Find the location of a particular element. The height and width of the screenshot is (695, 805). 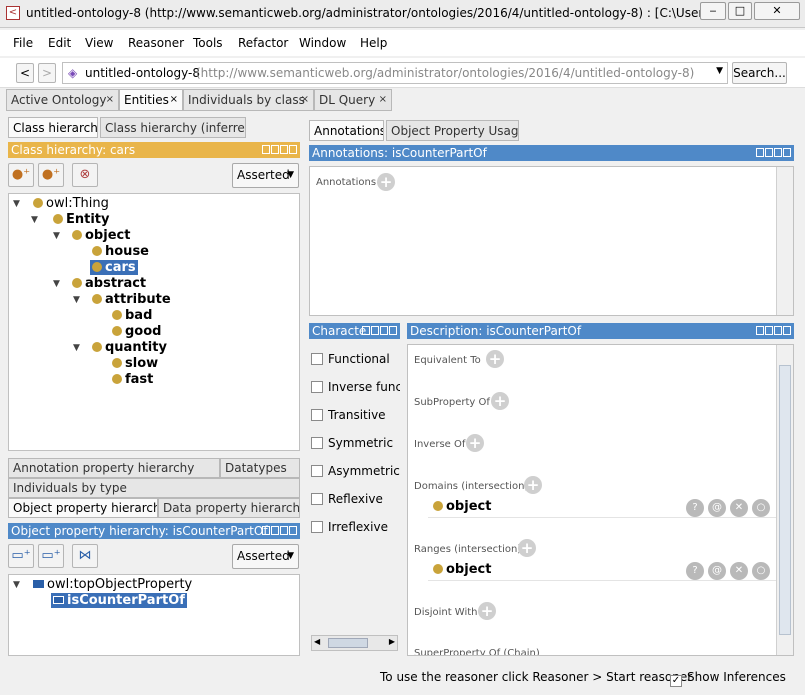

tree-node-top-object-property: owl:topObjectProperty is located at coordinates (112, 584).